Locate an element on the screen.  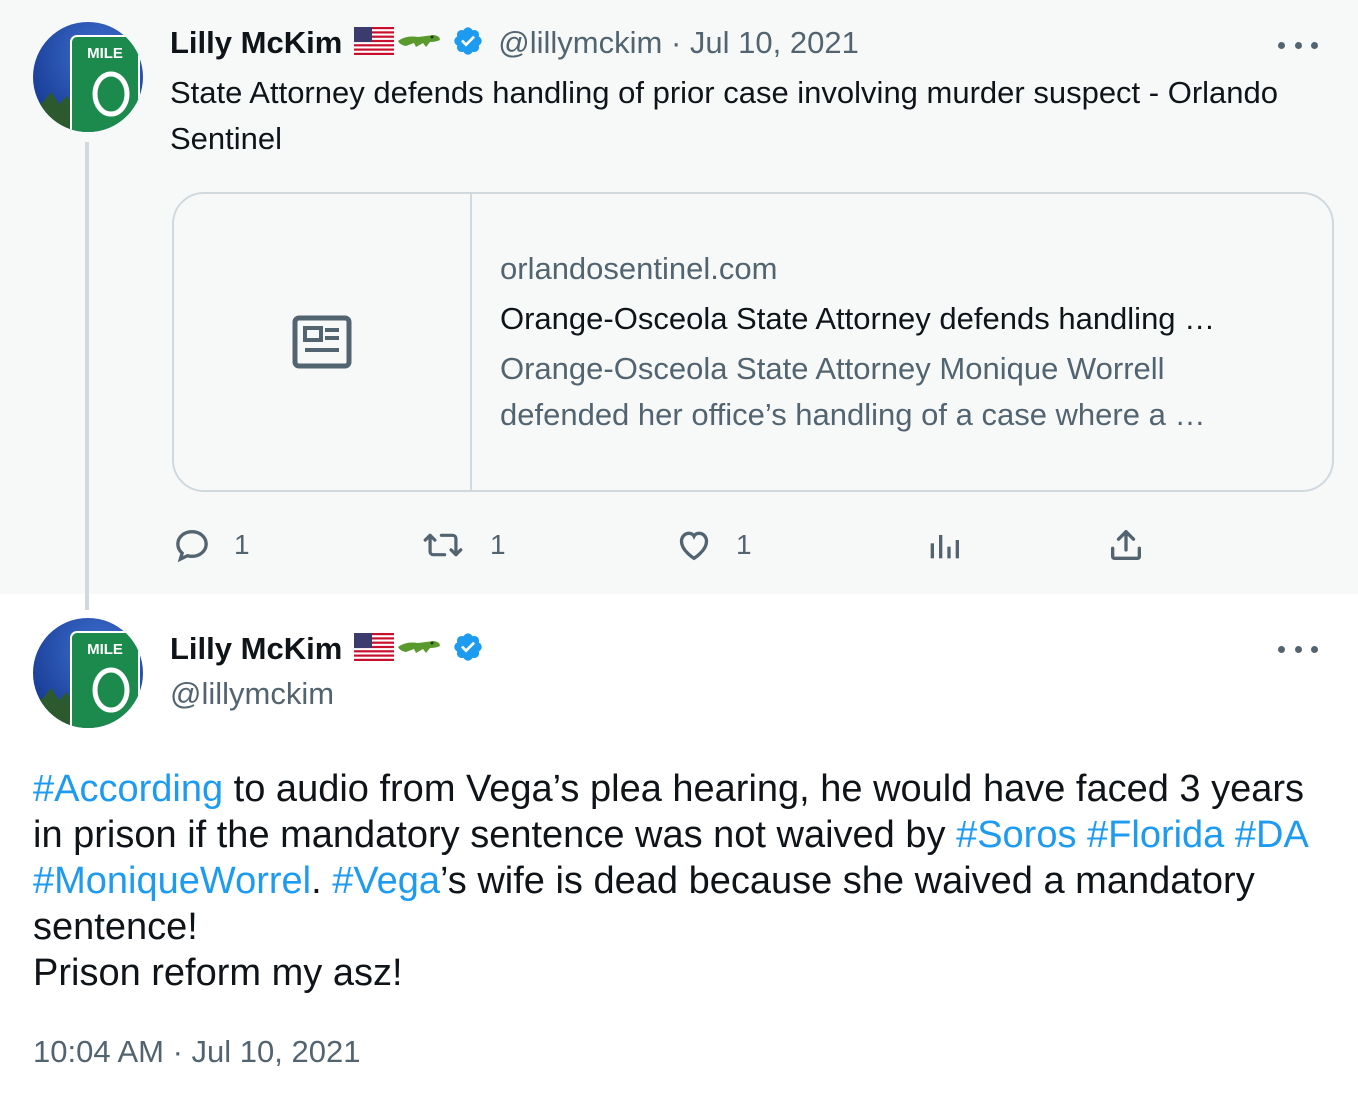
reply-count: 1 is located at coordinates (242, 544).